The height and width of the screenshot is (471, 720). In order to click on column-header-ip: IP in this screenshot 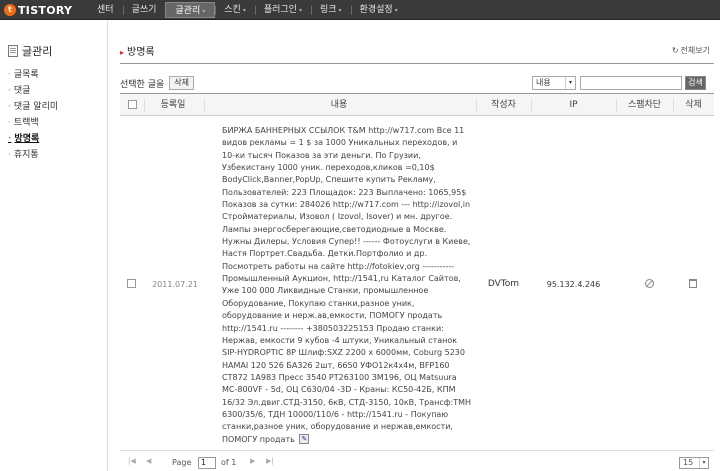, I will do `click(573, 105)`.